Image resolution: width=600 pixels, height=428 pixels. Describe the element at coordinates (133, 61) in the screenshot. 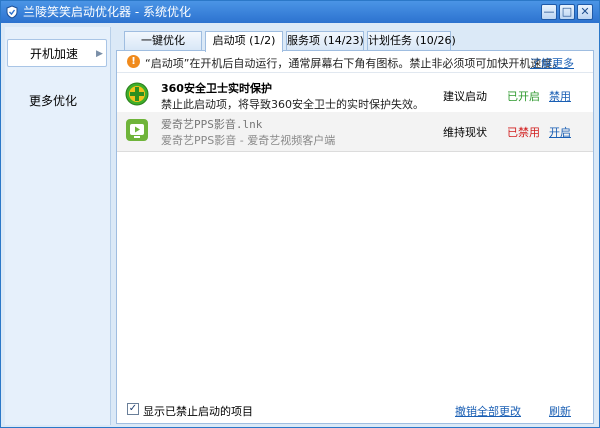

I see `warning-icon: !` at that location.